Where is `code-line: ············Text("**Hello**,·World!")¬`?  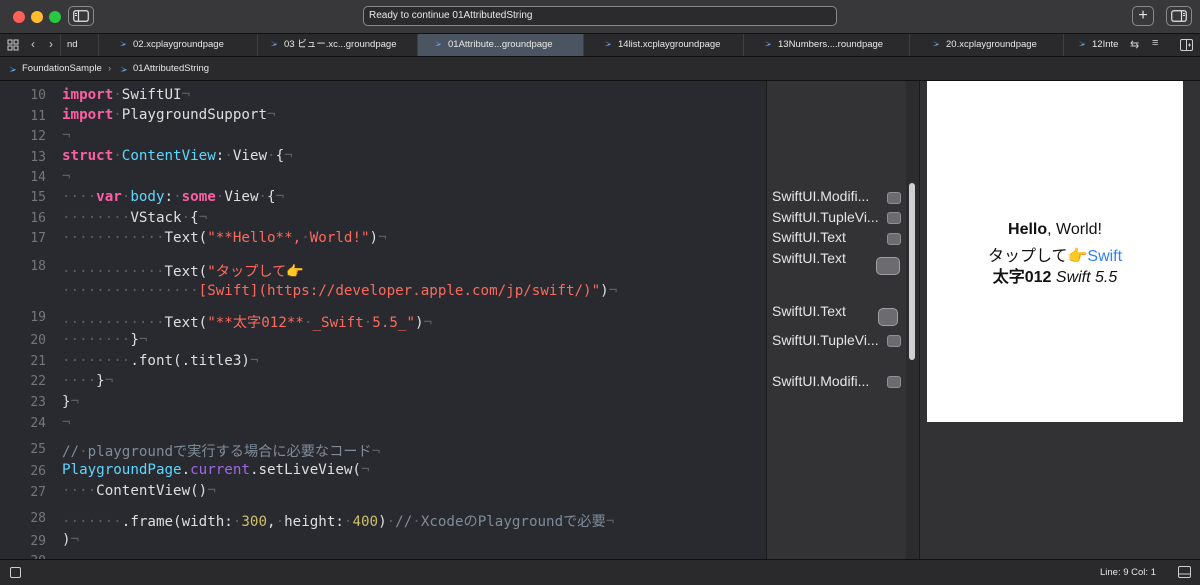
code-line: ············Text("**Hello**,·World!")¬ is located at coordinates (224, 238).